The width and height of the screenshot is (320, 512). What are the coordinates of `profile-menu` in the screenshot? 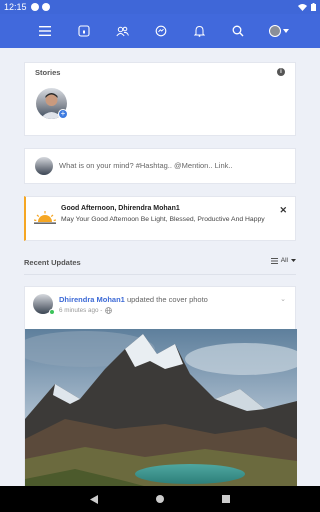 It's located at (279, 31).